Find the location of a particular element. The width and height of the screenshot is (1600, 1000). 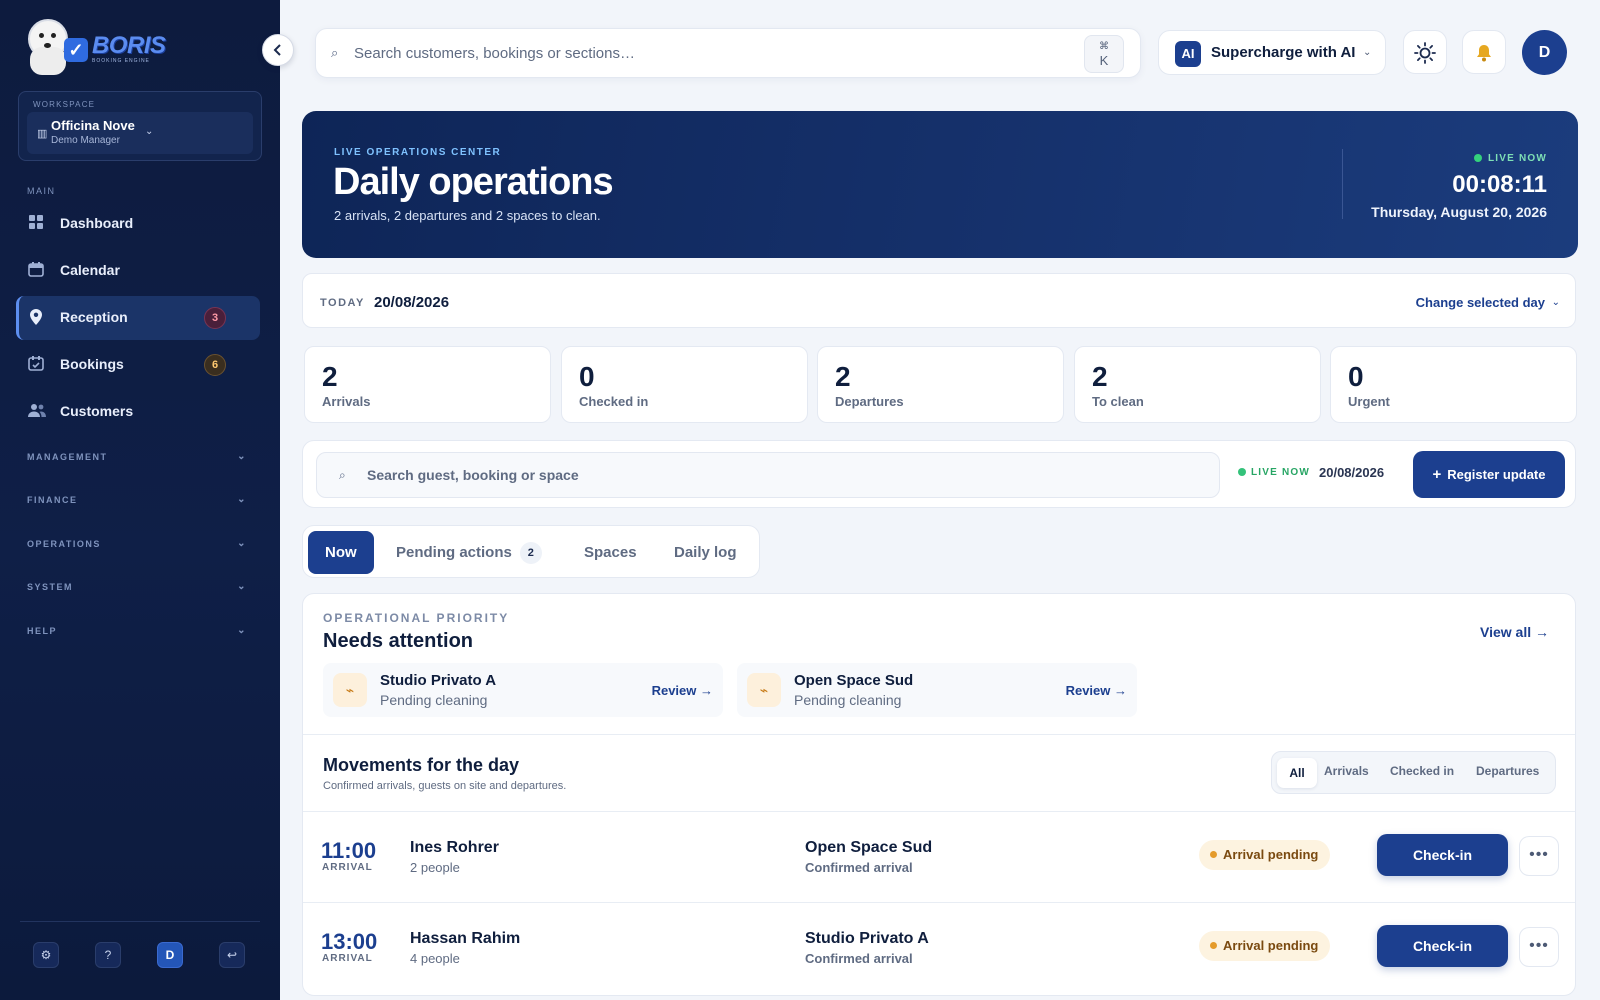

settings-button: ⚙ is located at coordinates (46, 955).